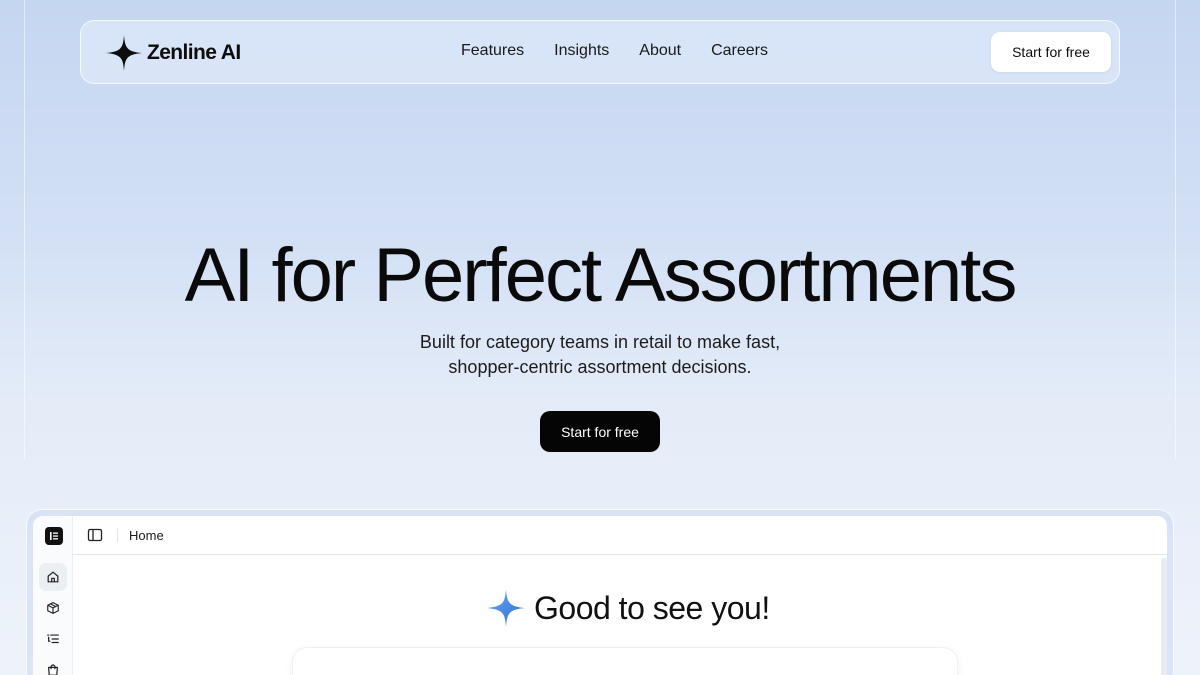 This screenshot has width=1200, height=675. What do you see at coordinates (54, 536) in the screenshot?
I see `app-logo-icon` at bounding box center [54, 536].